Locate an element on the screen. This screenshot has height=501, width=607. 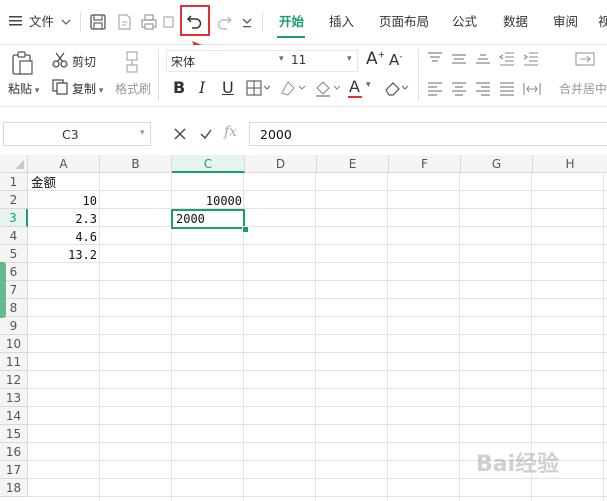
row-header-5: 5 is located at coordinates (14, 254).